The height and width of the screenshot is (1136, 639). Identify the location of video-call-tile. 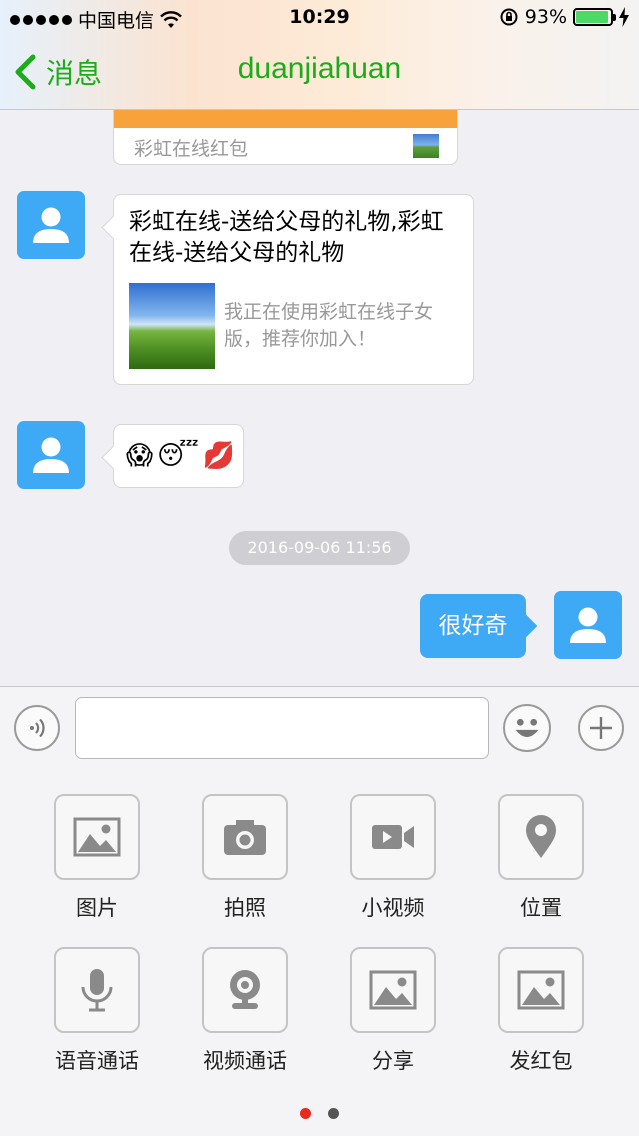
(245, 990).